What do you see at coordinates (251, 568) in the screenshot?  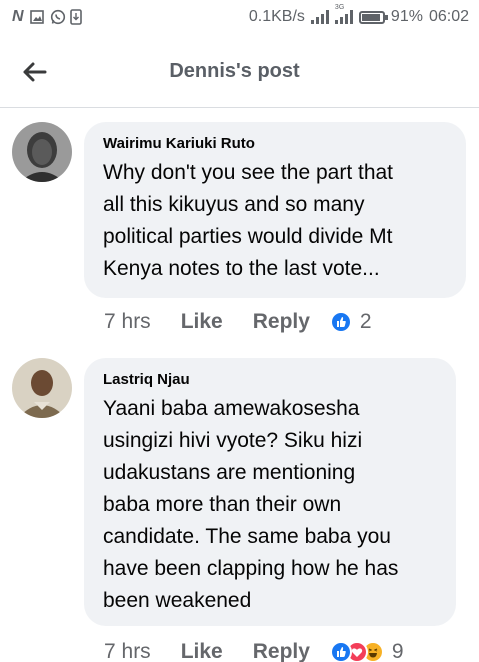 I see `comment-text-line: have been clapping how he has` at bounding box center [251, 568].